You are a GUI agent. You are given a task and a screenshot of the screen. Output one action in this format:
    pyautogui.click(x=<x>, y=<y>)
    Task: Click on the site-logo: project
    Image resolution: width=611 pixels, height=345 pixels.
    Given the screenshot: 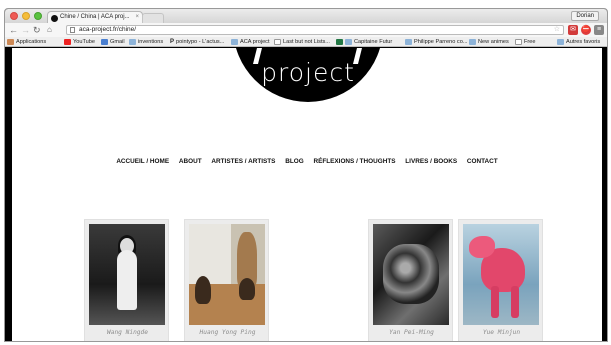 What is the action you would take?
    pyautogui.click(x=308, y=75)
    